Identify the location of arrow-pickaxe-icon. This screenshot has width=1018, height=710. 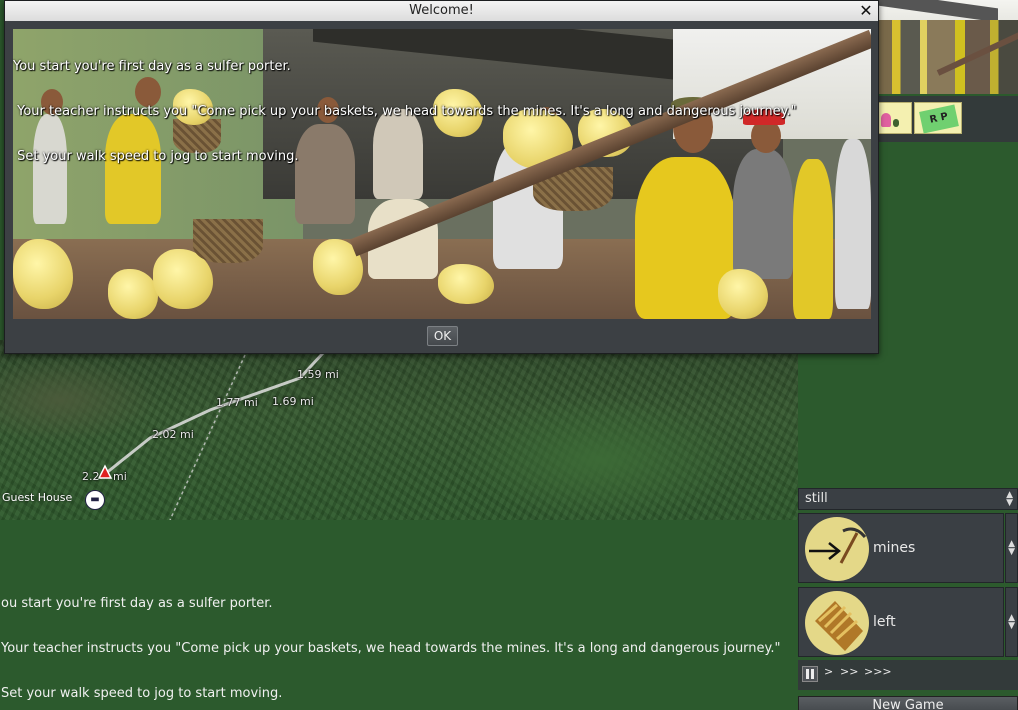
(837, 549).